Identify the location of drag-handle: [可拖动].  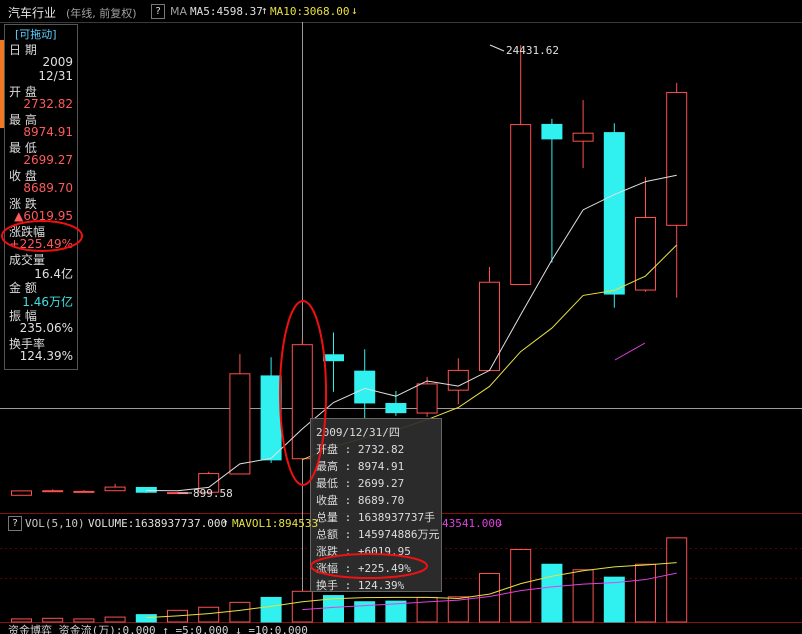
(44, 34).